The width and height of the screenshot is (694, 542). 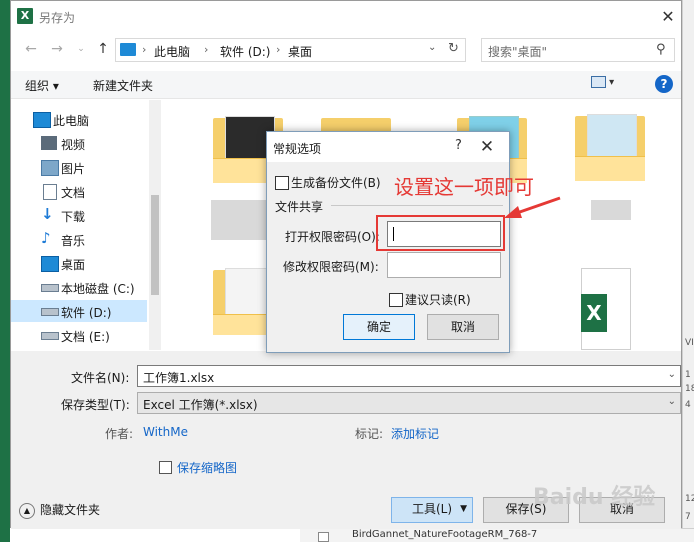 I want to click on sidebar-item-this-pc: 此电脑, so click(x=79, y=119).